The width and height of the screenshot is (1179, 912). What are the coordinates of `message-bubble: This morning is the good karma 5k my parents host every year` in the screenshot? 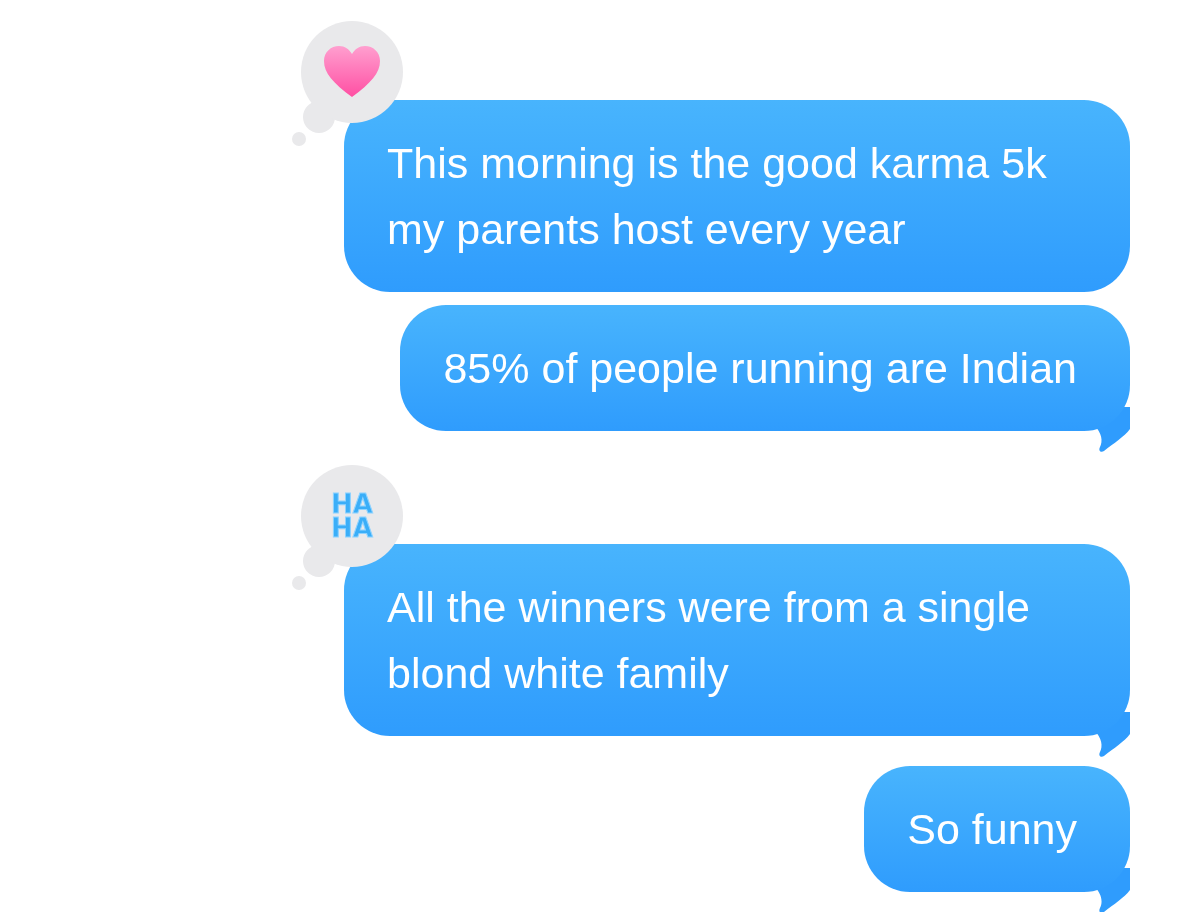 It's located at (737, 196).